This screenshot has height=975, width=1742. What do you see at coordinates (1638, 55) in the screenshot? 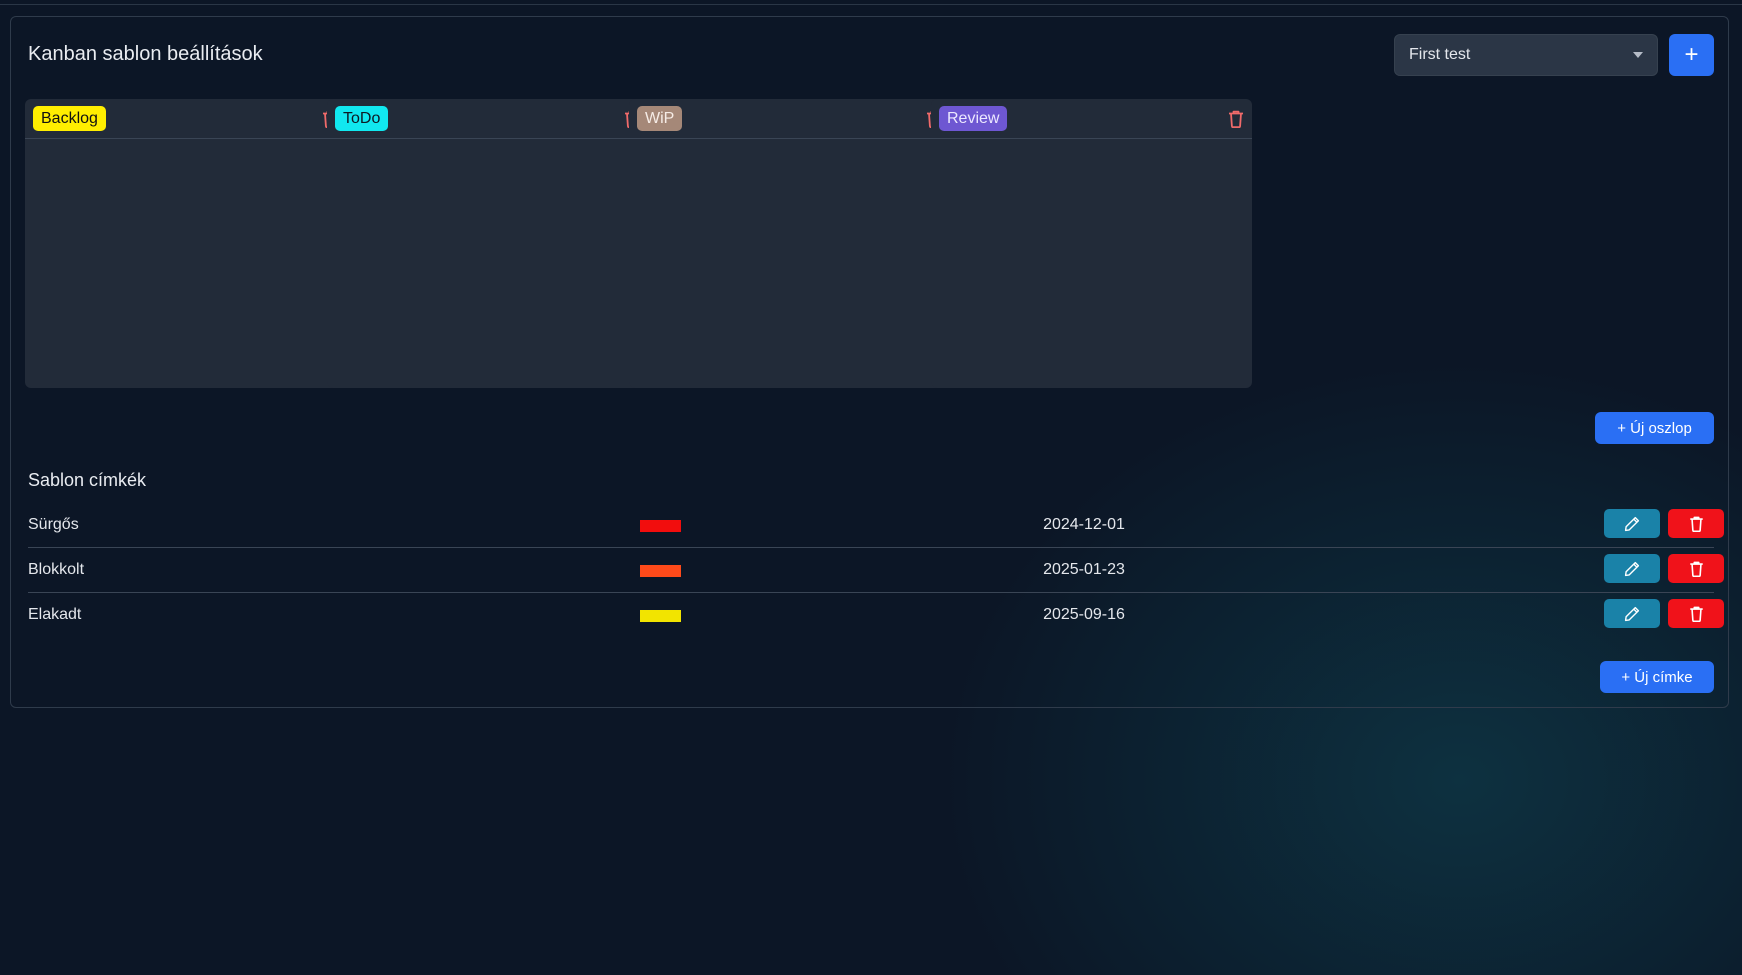
I see `chevron-down-icon` at bounding box center [1638, 55].